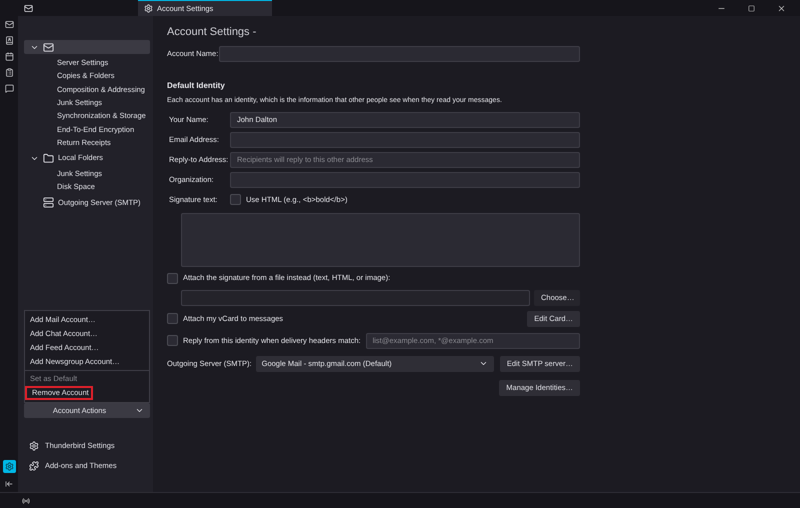  What do you see at coordinates (9, 40) in the screenshot?
I see `address-book-icon` at bounding box center [9, 40].